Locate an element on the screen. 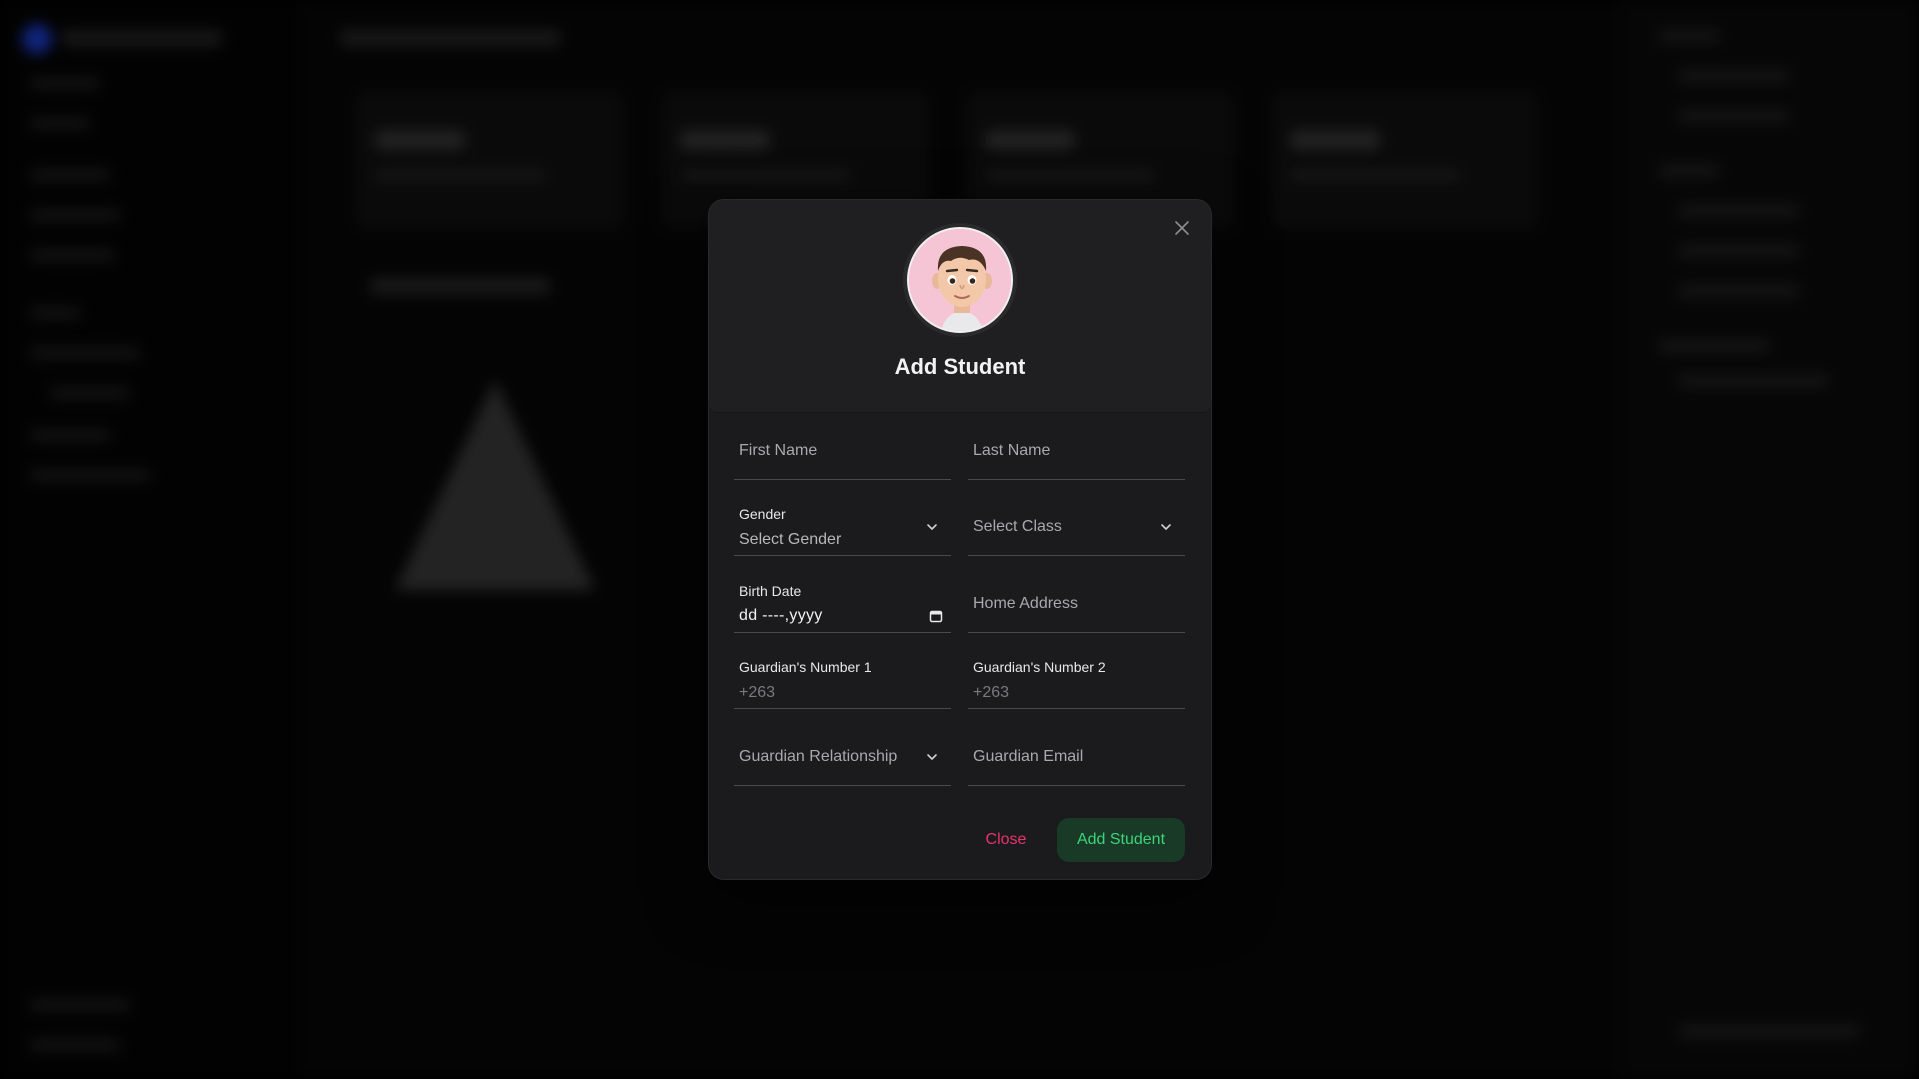  guardian-number-2-field: Guardian's Number 2 +263 is located at coordinates (1076, 680).